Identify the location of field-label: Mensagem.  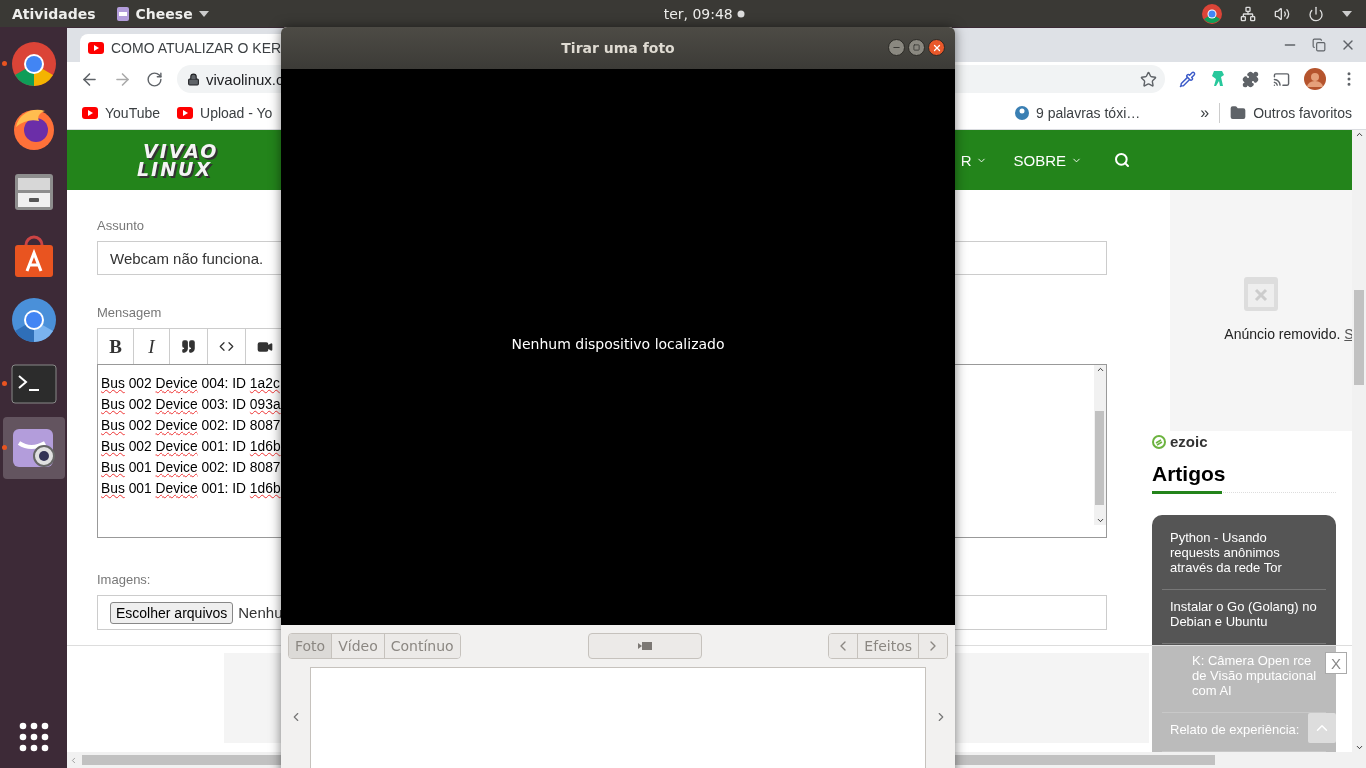
(130, 312).